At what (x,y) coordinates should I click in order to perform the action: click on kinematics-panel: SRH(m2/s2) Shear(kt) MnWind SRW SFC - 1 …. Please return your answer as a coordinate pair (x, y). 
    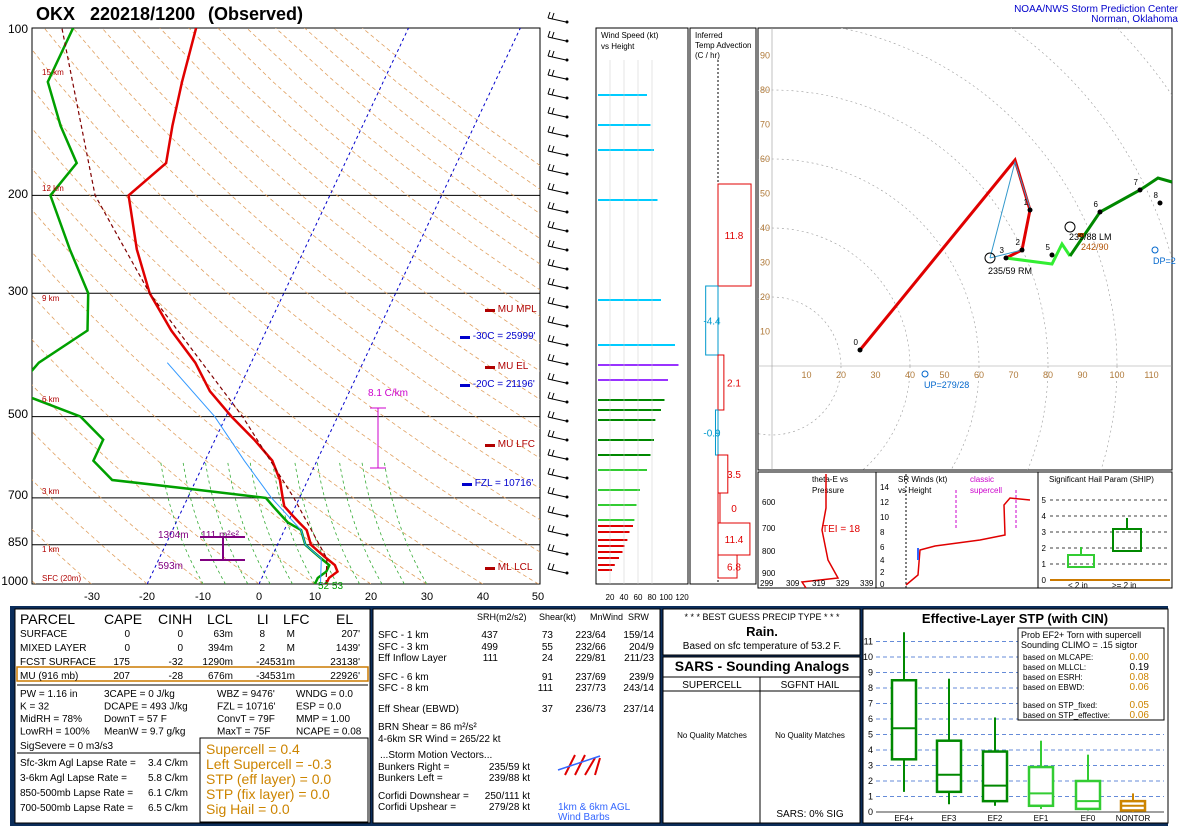
    Looking at the image, I should click on (516, 716).